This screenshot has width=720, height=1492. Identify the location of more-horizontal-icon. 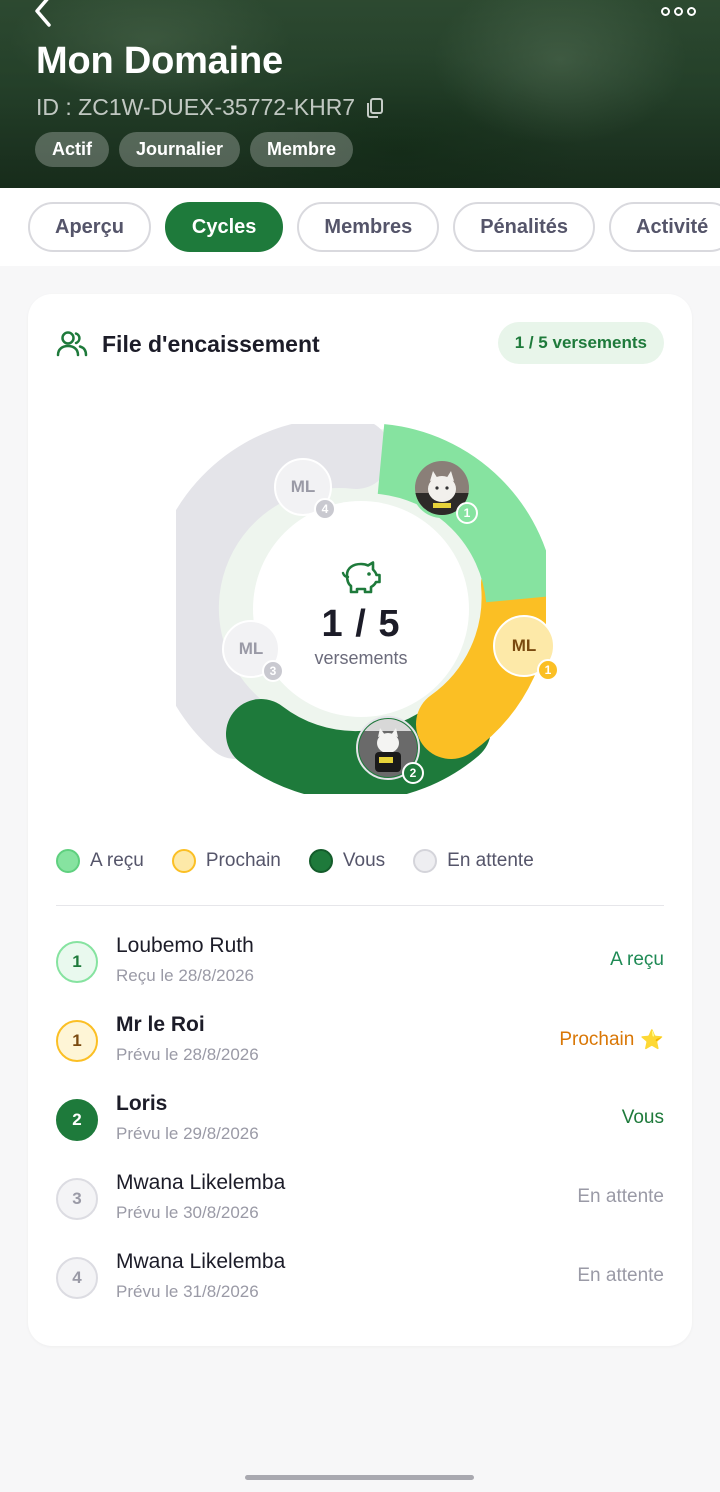
(665, 11).